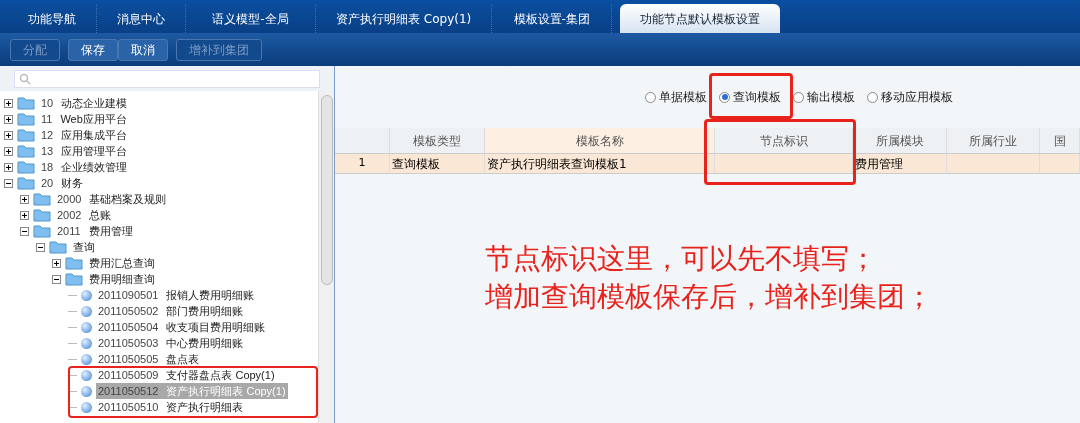  What do you see at coordinates (143, 49) in the screenshot?
I see `toolbar-button: 取消` at bounding box center [143, 49].